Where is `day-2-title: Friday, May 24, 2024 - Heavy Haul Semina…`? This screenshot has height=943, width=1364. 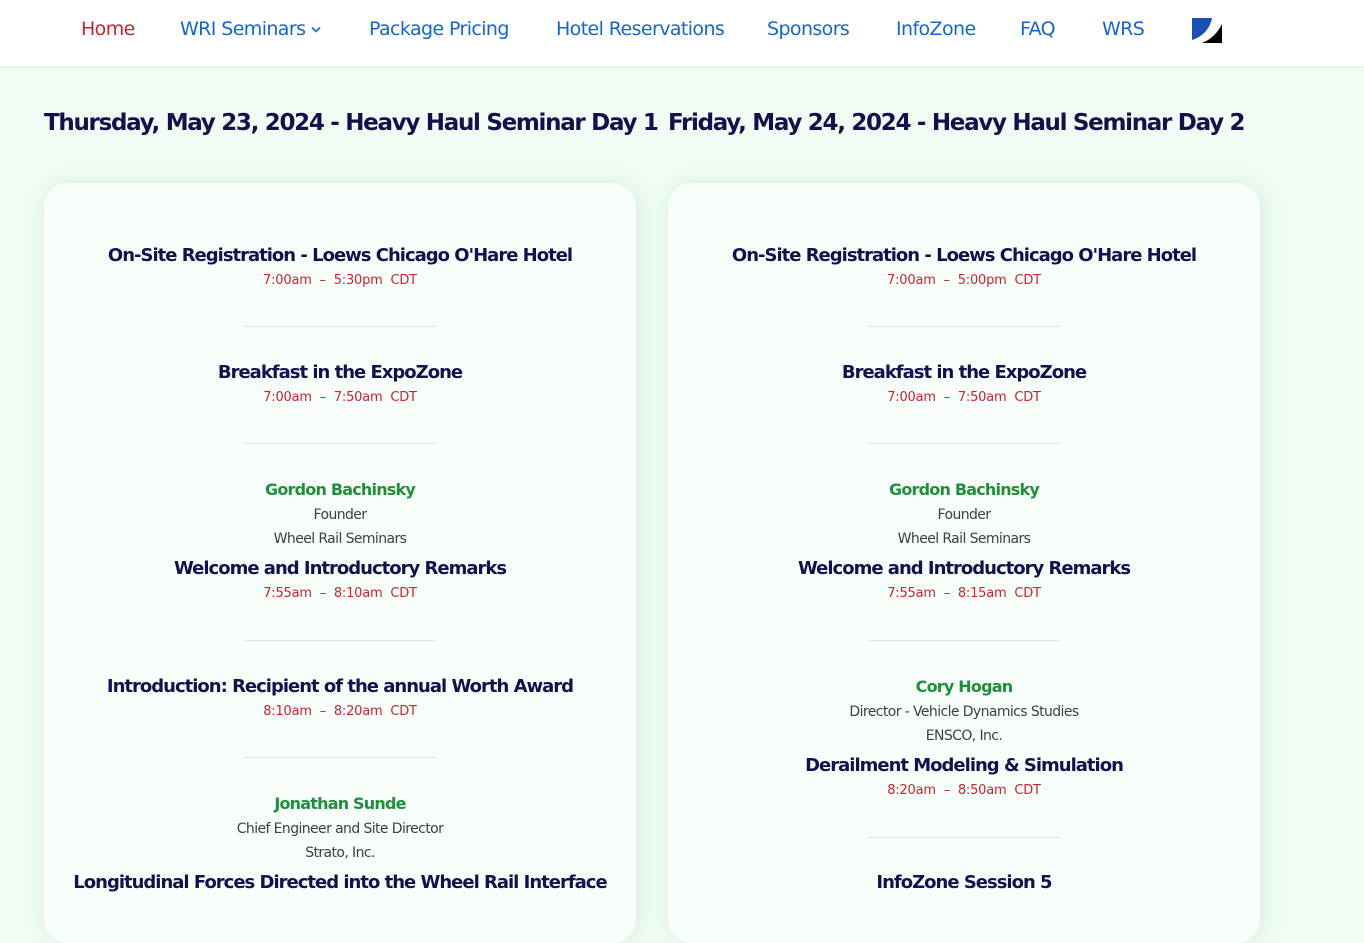 day-2-title: Friday, May 24, 2024 - Heavy Haul Semina… is located at coordinates (956, 123).